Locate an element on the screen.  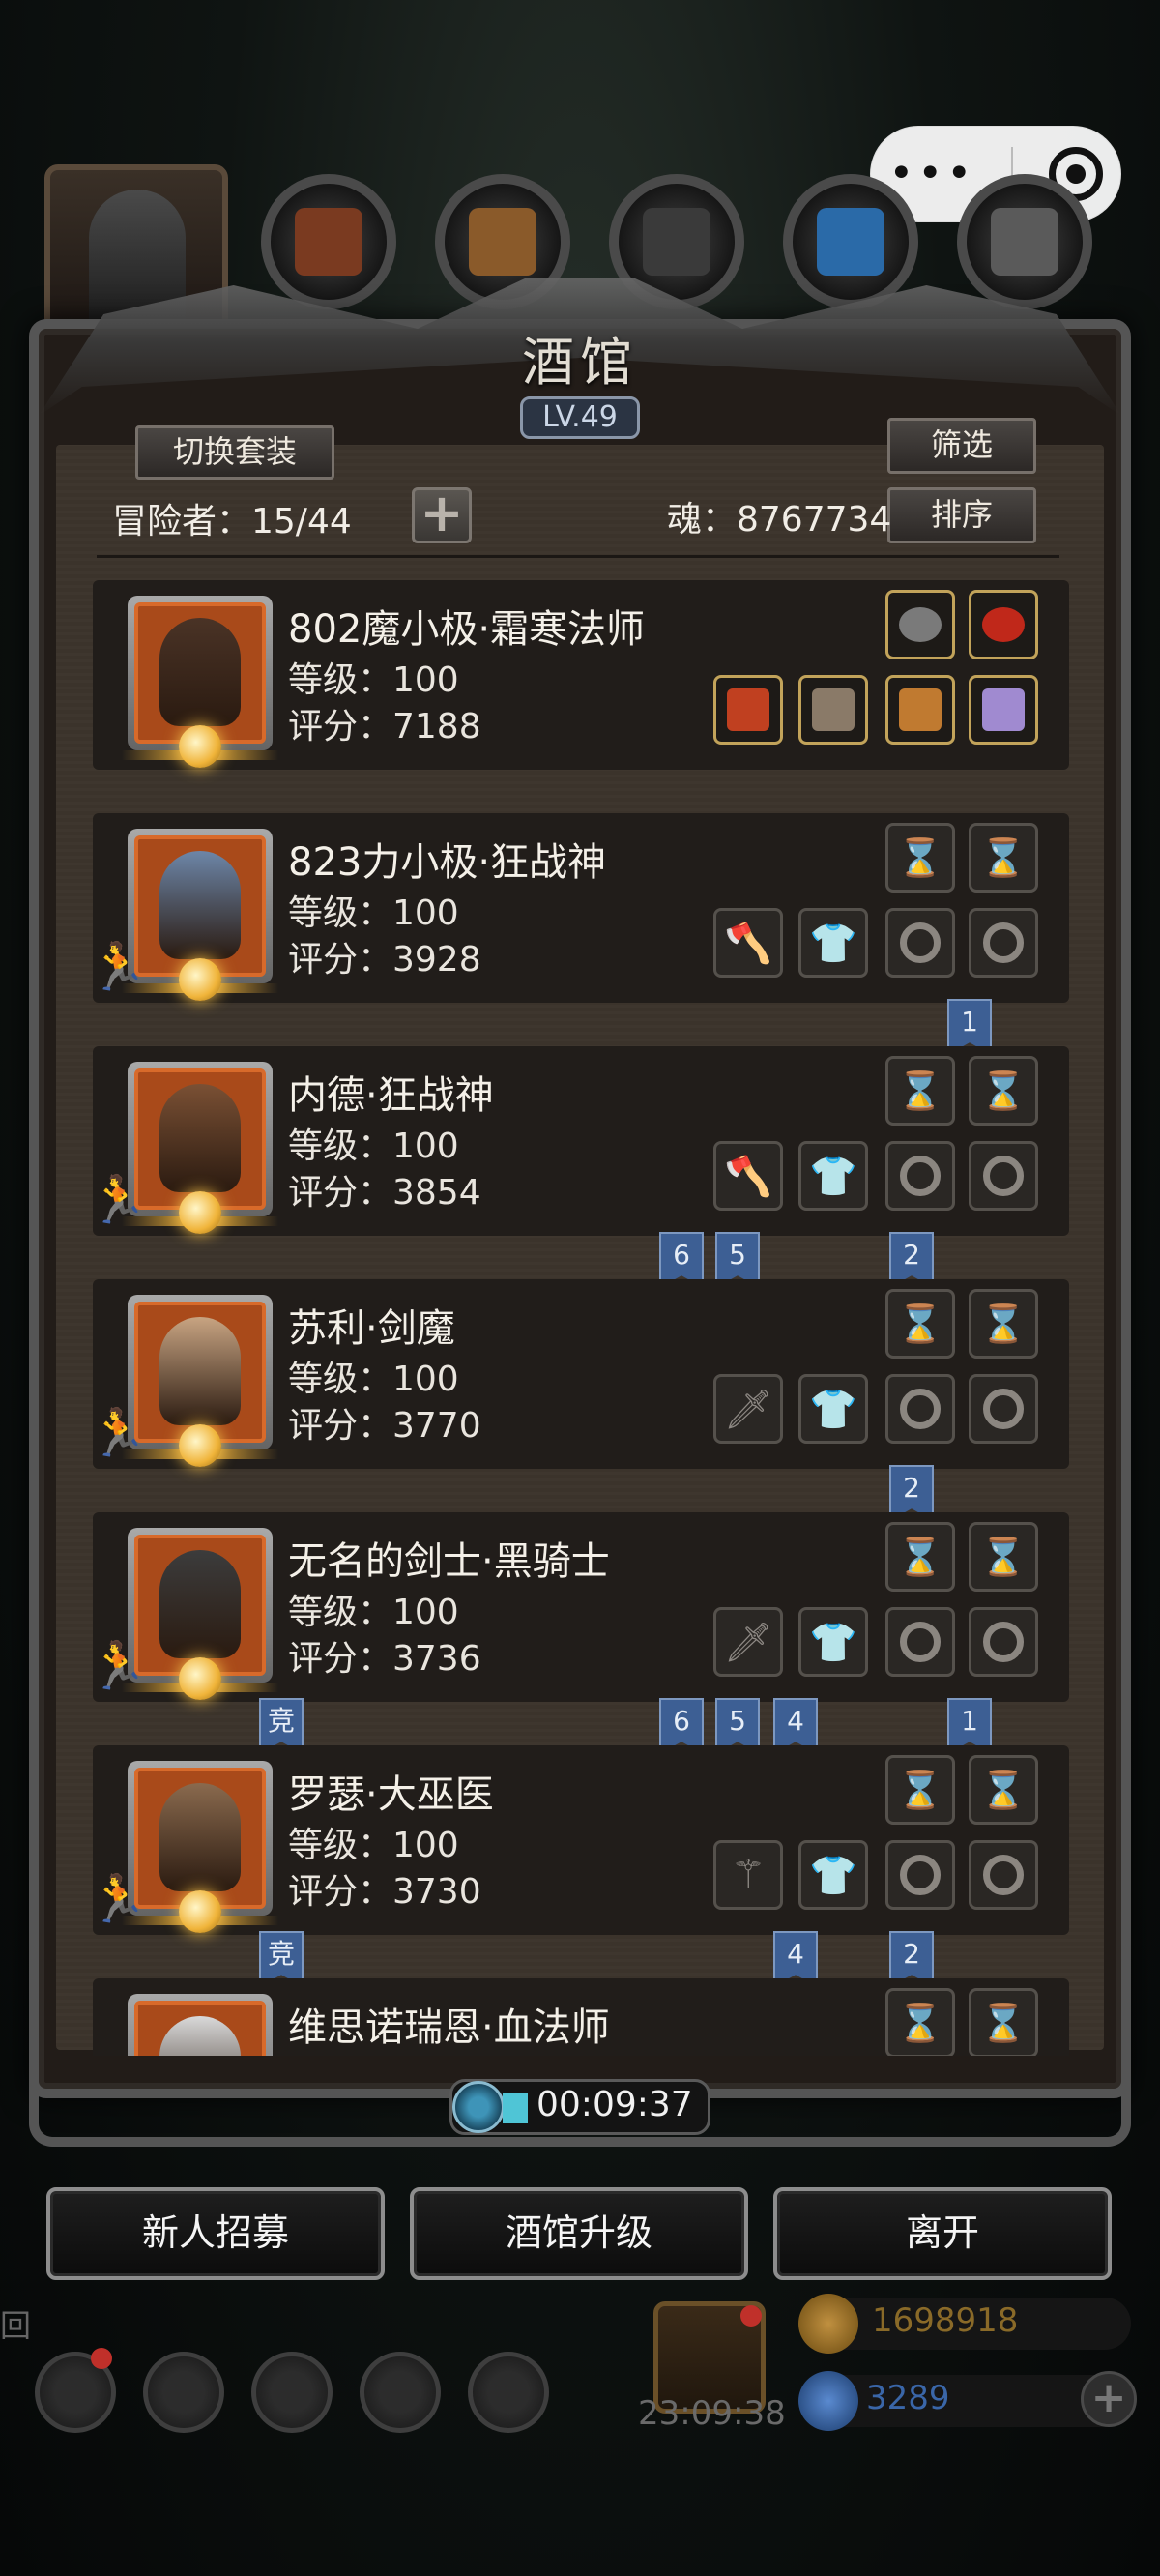
gift-notification-dot is located at coordinates (751, 2316).